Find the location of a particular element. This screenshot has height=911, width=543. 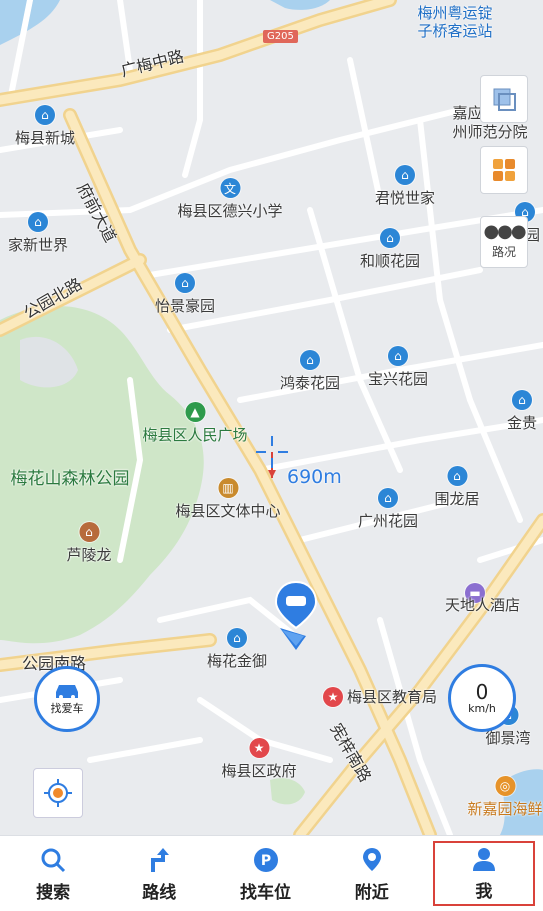

locate-icon is located at coordinates (58, 793).